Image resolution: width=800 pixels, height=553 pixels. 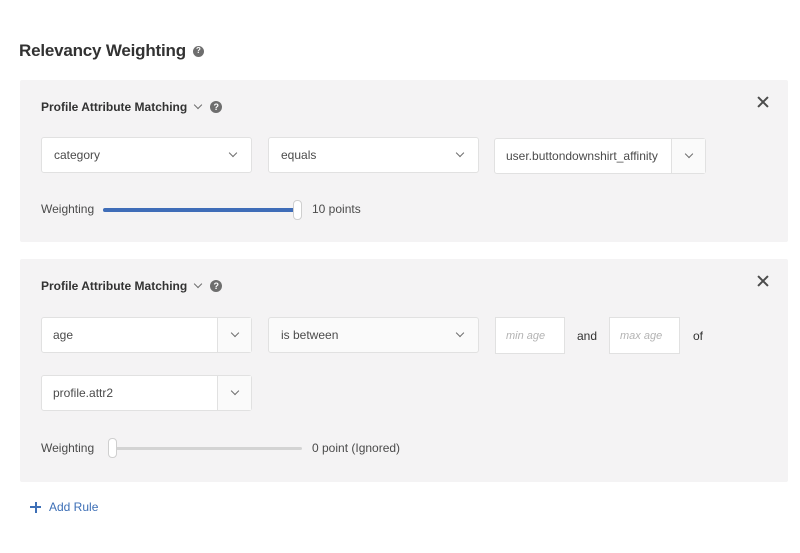 I want to click on slider-fill, so click(x=200, y=210).